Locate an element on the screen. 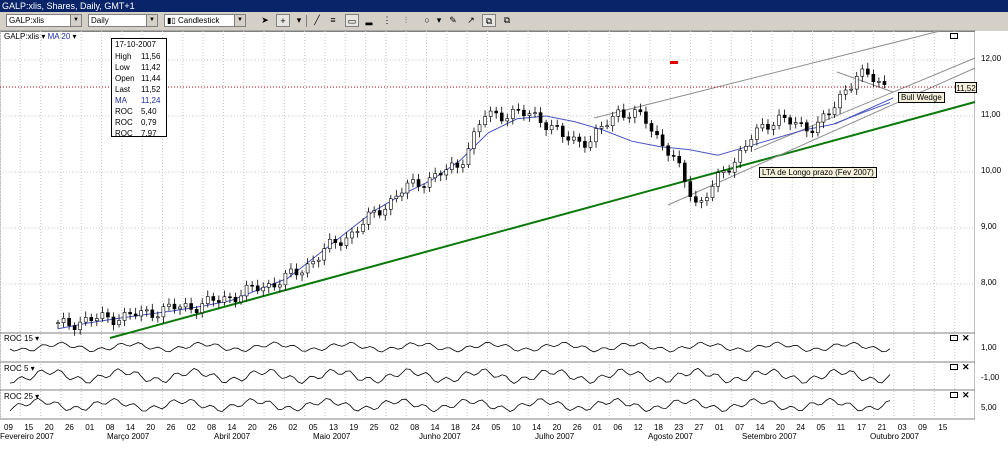 This screenshot has width=1008, height=456. ma-indicator-label: MA 20 is located at coordinates (59, 36).